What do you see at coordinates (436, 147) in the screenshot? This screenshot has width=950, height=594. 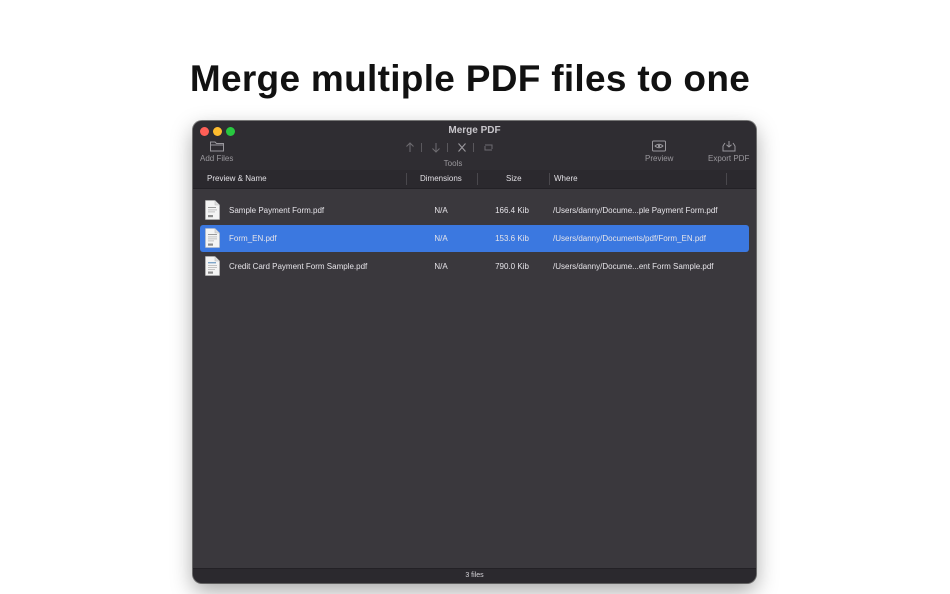 I see `move-down-icon` at bounding box center [436, 147].